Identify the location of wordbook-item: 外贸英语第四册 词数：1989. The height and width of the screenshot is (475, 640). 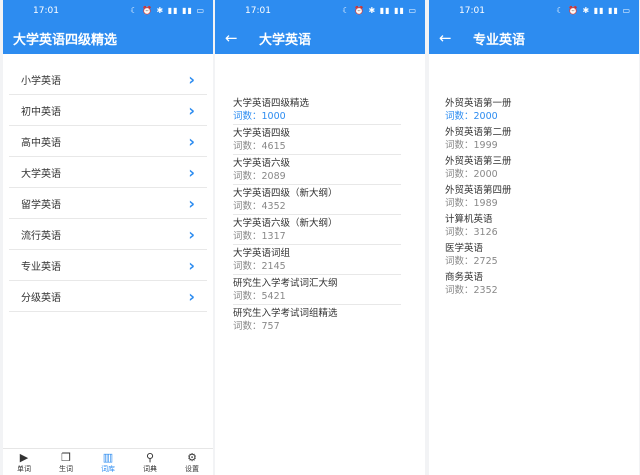
(529, 196).